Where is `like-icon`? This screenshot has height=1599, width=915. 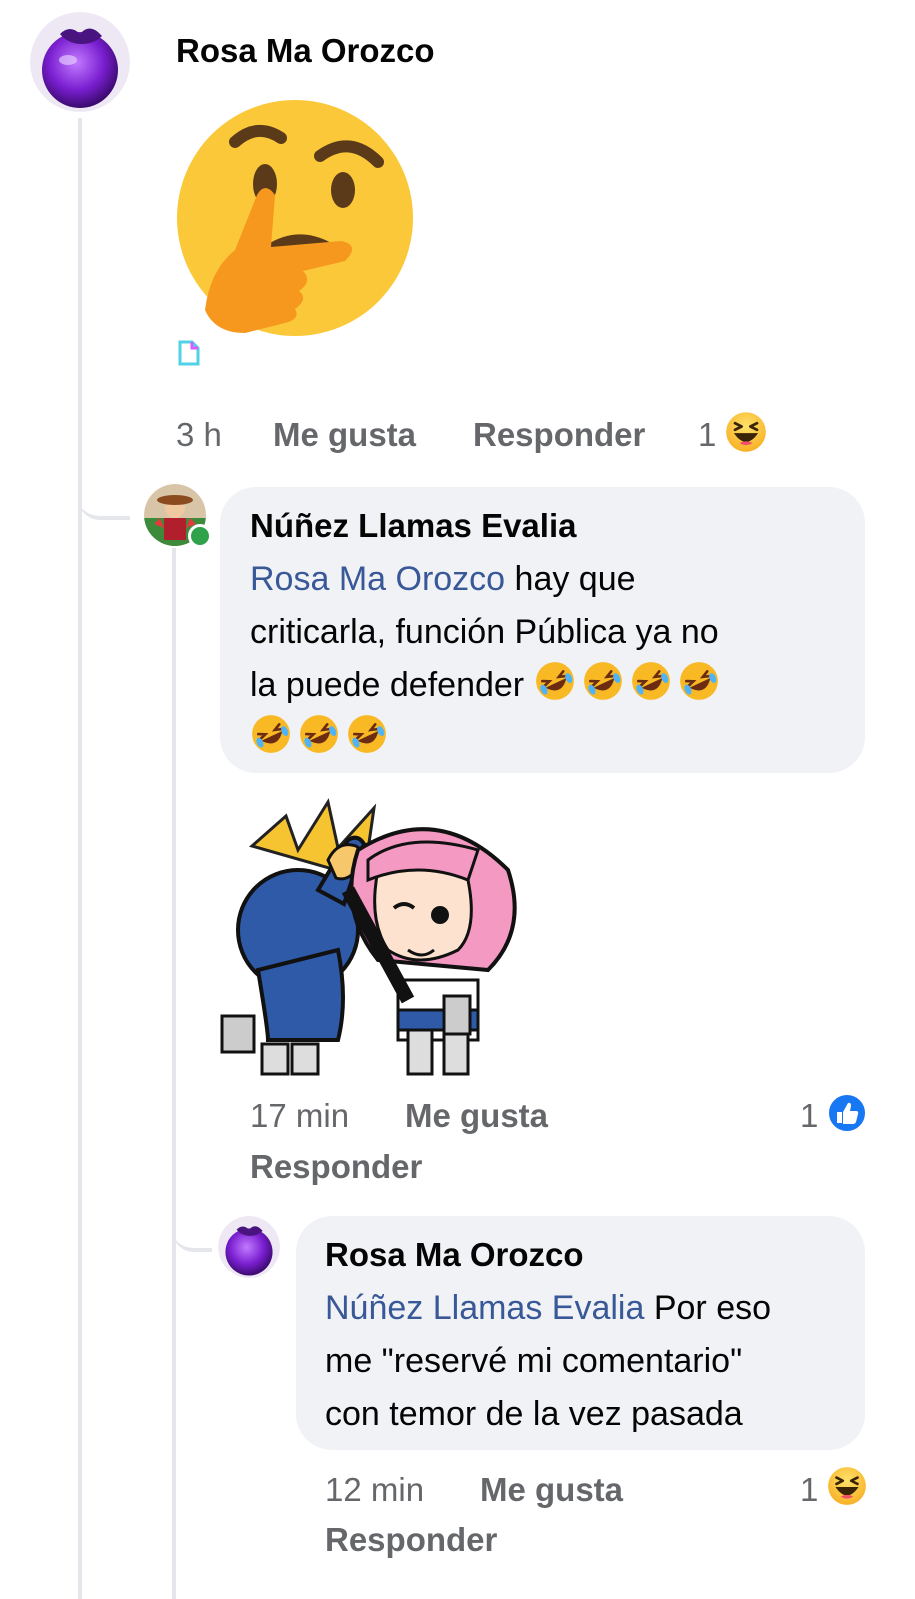 like-icon is located at coordinates (847, 1113).